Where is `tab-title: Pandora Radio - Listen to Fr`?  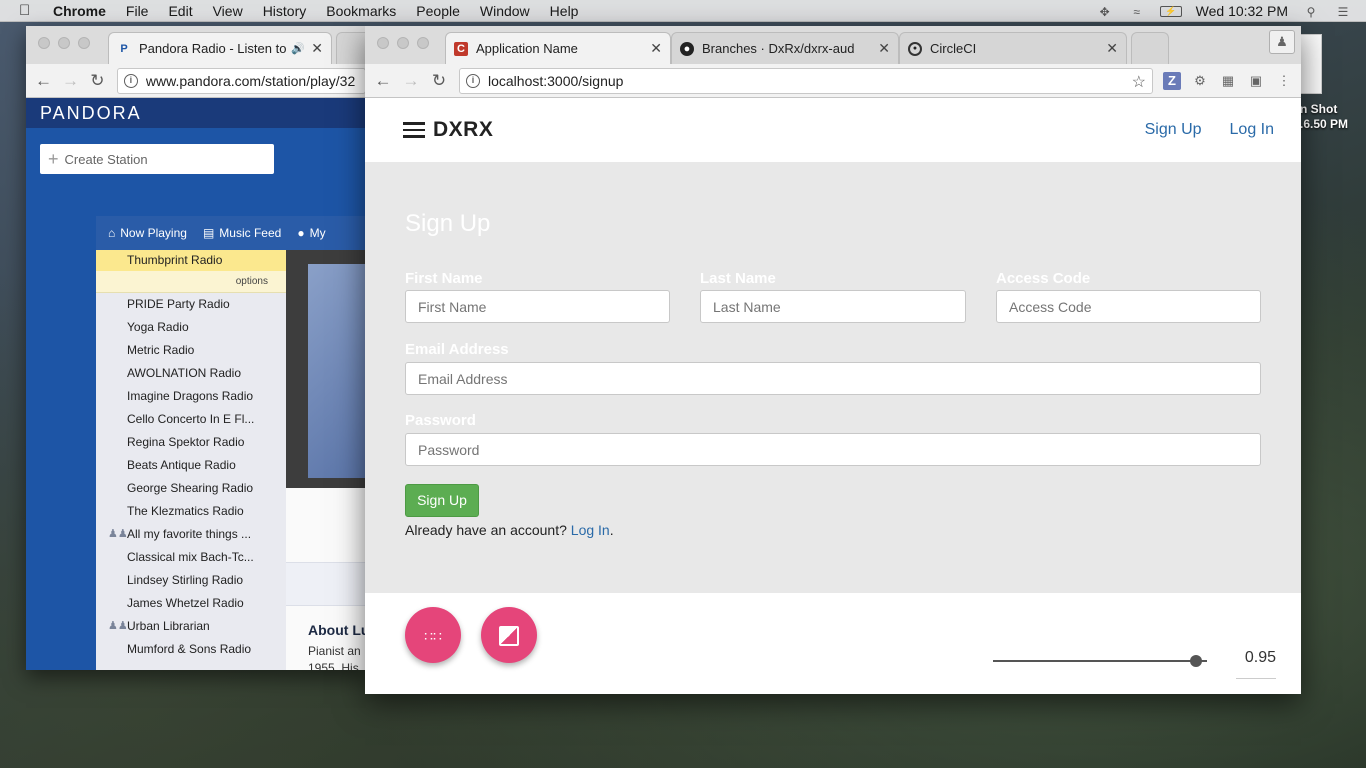
tab-title: Pandora Radio - Listen to Fr is located at coordinates (215, 48).